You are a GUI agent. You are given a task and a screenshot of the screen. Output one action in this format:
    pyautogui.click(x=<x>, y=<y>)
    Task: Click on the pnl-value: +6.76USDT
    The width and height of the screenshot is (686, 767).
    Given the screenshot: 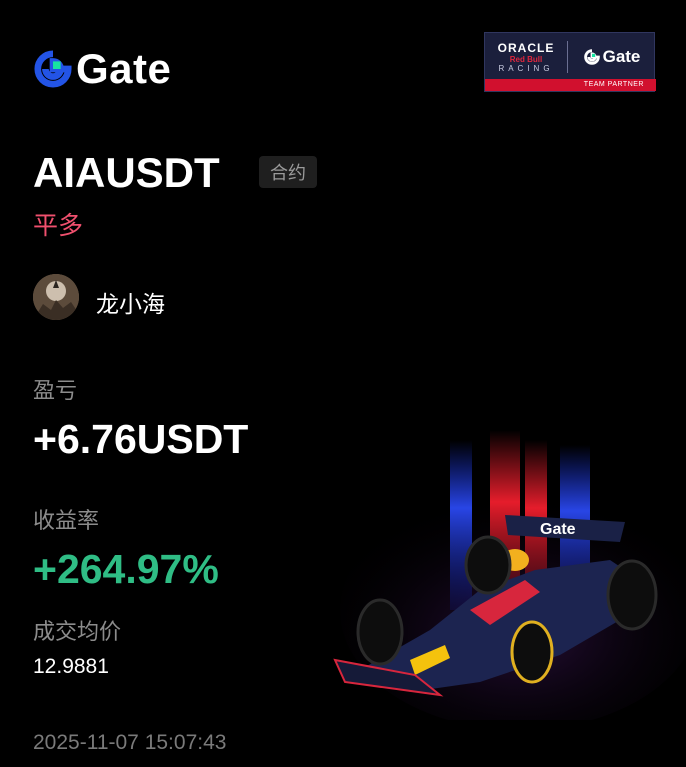 What is the action you would take?
    pyautogui.click(x=141, y=439)
    